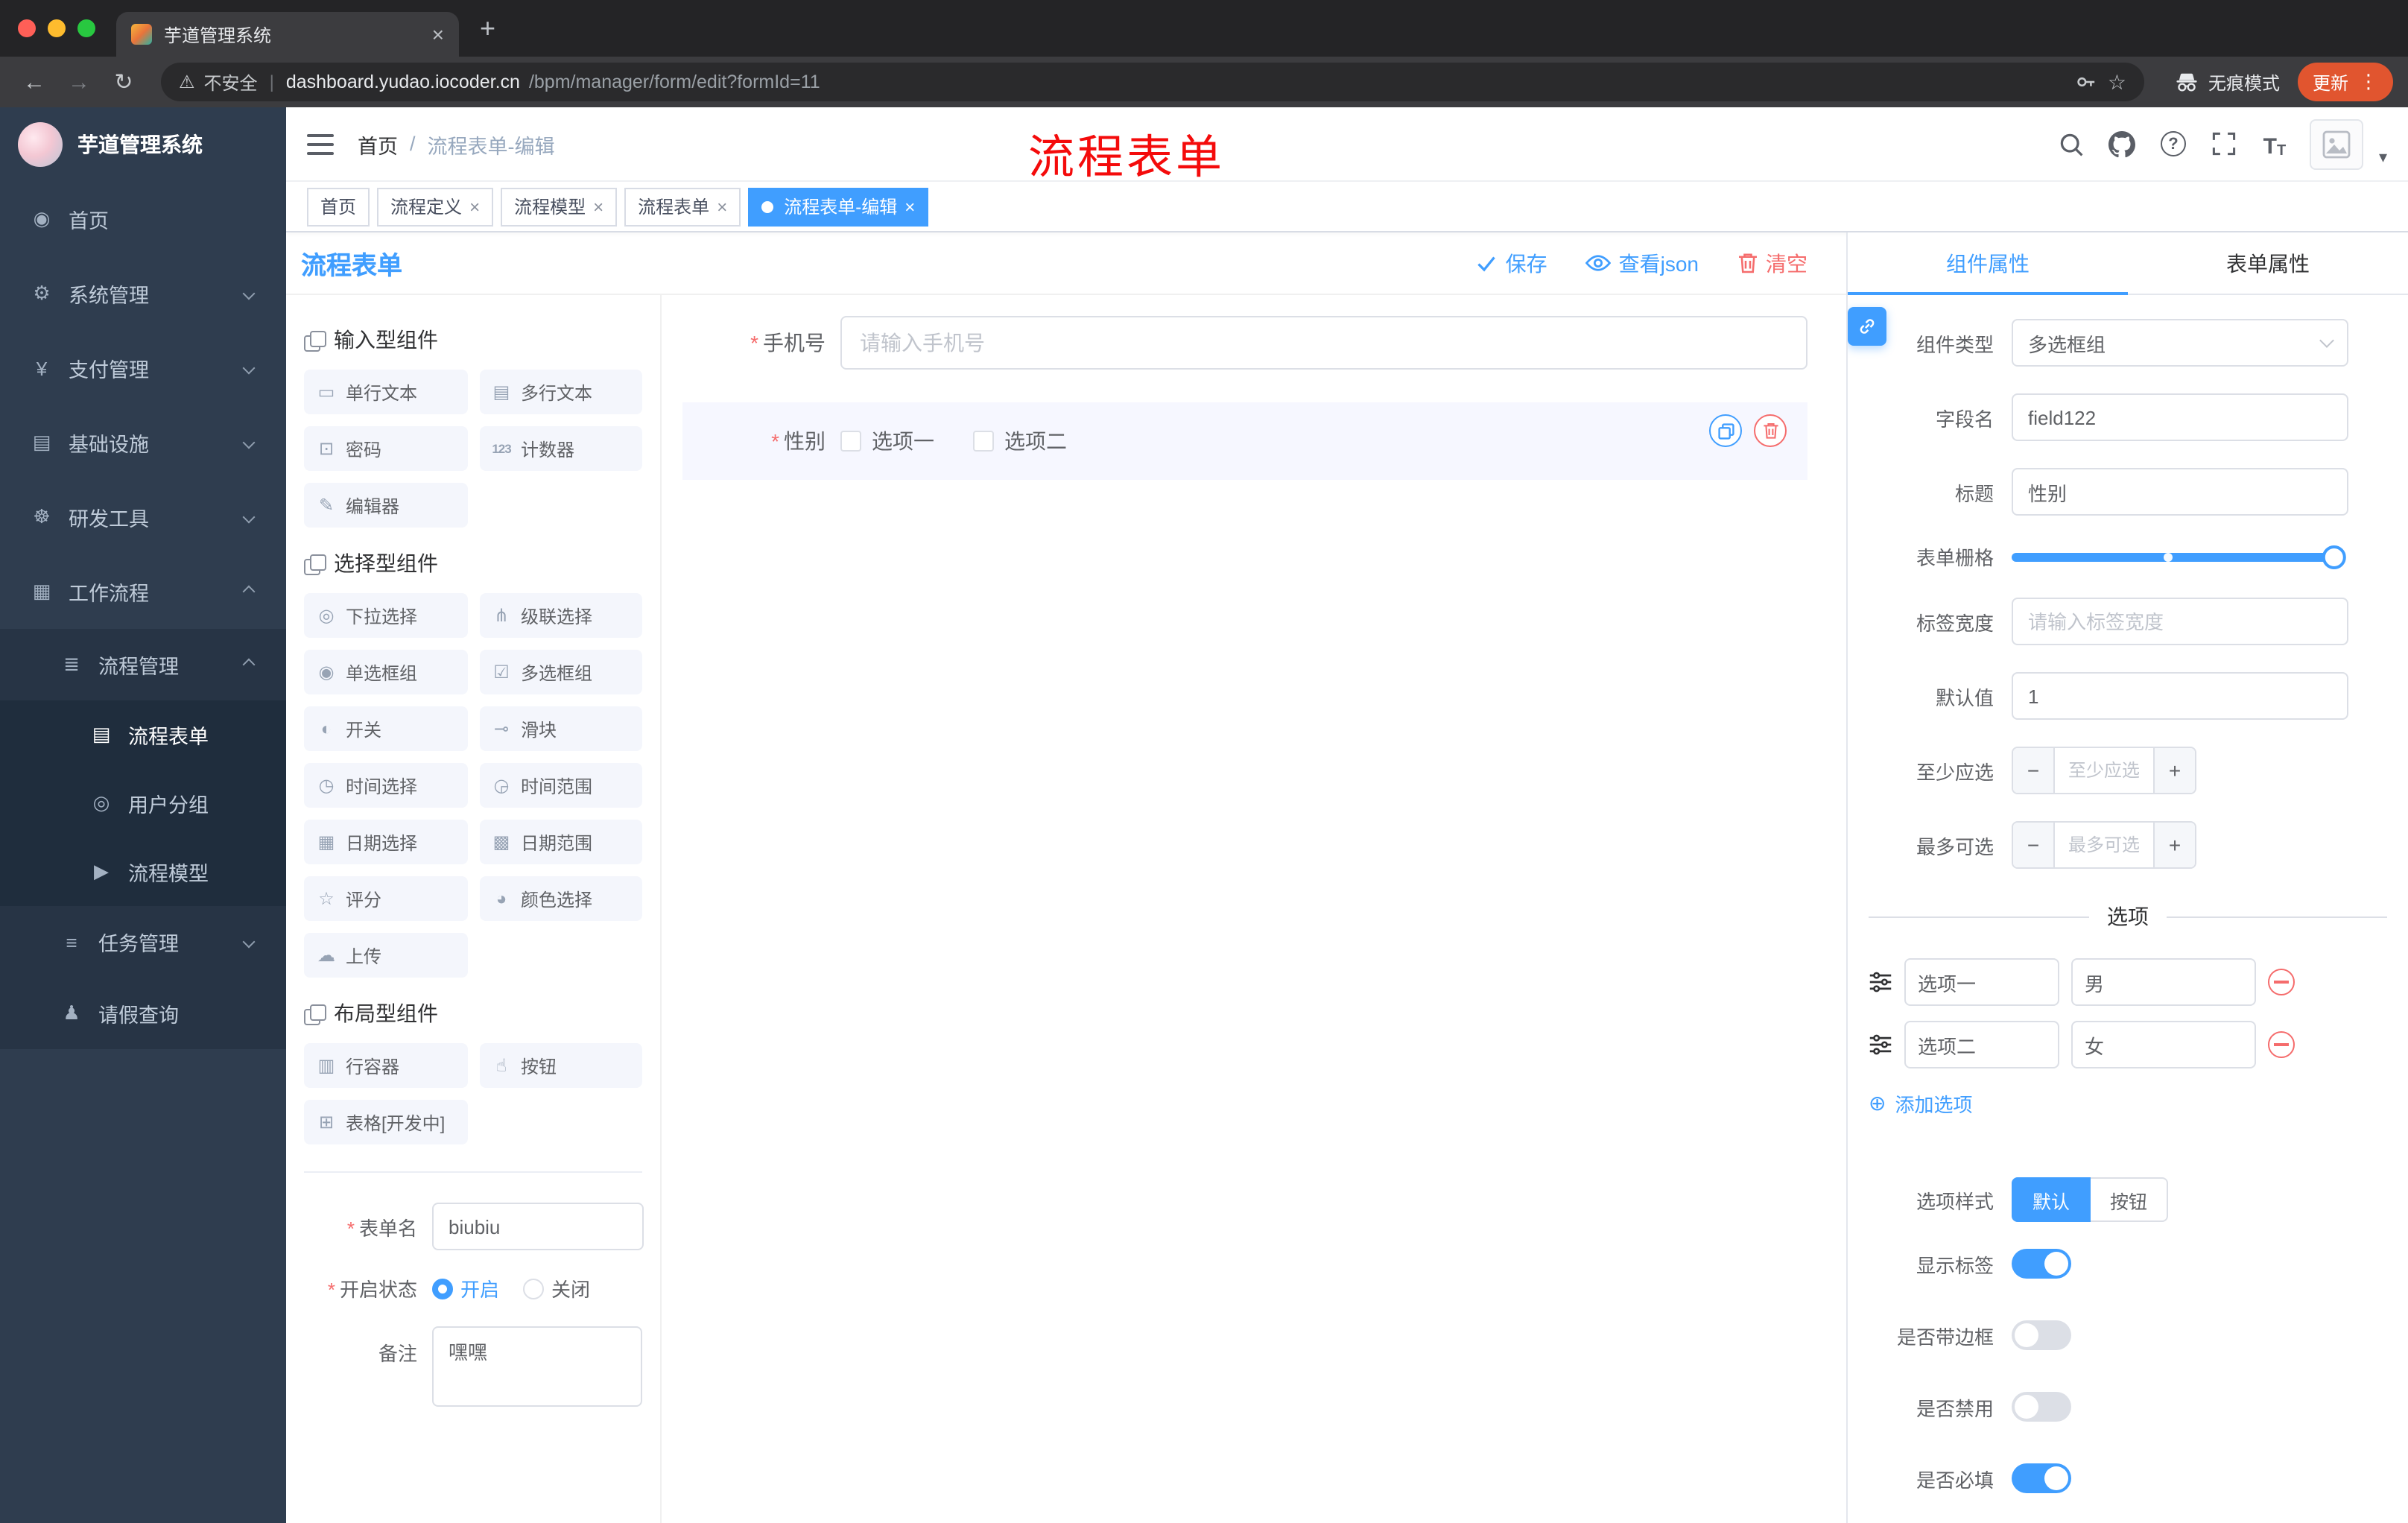 Image resolution: width=2408 pixels, height=1523 pixels. Describe the element at coordinates (560, 448) in the screenshot. I see `palette-item-counter: 123 计数器` at that location.